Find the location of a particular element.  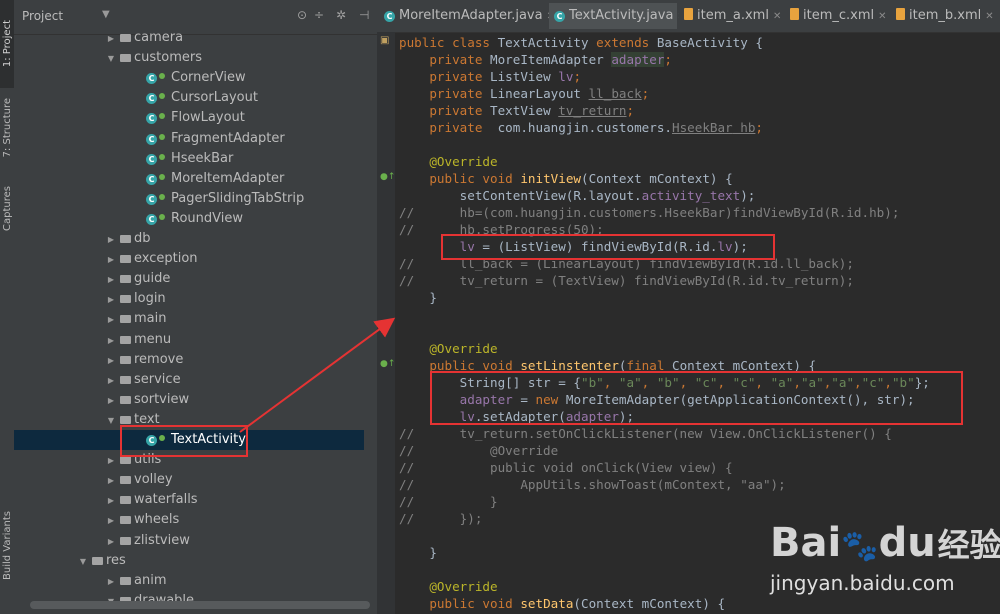

highlight-box-adapter-setup is located at coordinates (696, 398).